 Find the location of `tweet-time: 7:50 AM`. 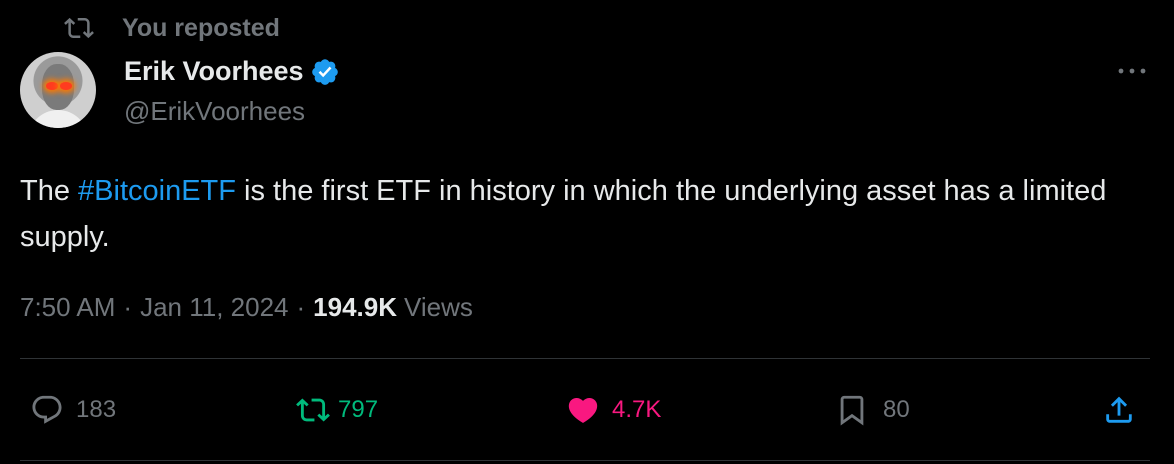

tweet-time: 7:50 AM is located at coordinates (67, 307).